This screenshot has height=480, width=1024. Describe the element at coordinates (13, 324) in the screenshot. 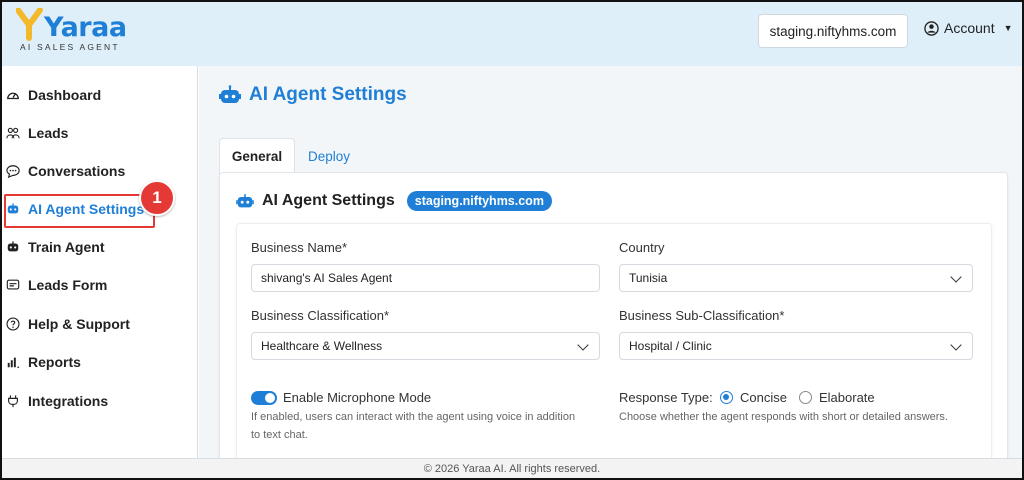

I see `help-icon` at that location.